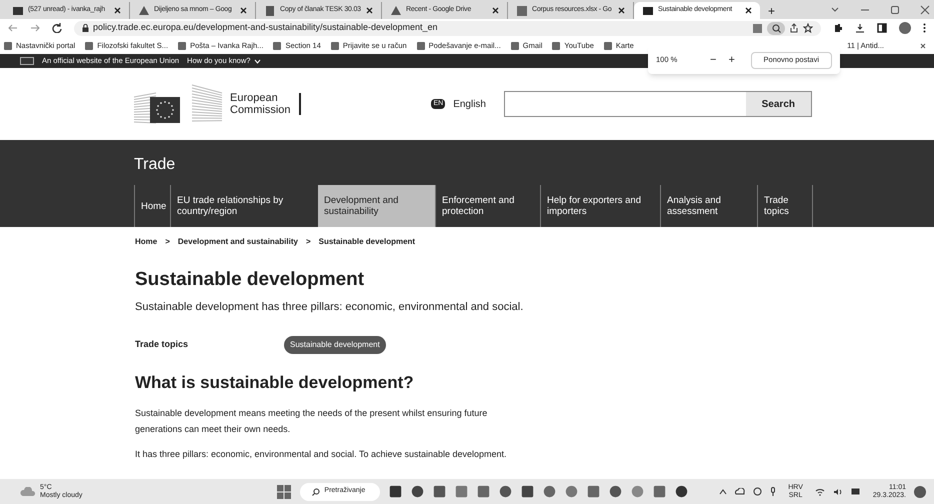 Image resolution: width=934 pixels, height=504 pixels. I want to click on new-tab-button: +, so click(772, 10).